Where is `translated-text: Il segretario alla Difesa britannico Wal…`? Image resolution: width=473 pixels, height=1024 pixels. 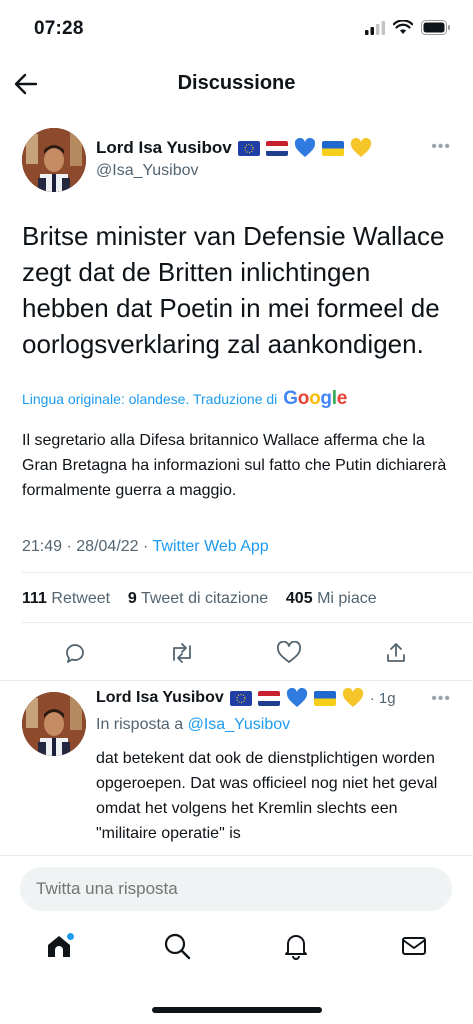 translated-text: Il segretario alla Difesa britannico Wal… is located at coordinates (234, 465).